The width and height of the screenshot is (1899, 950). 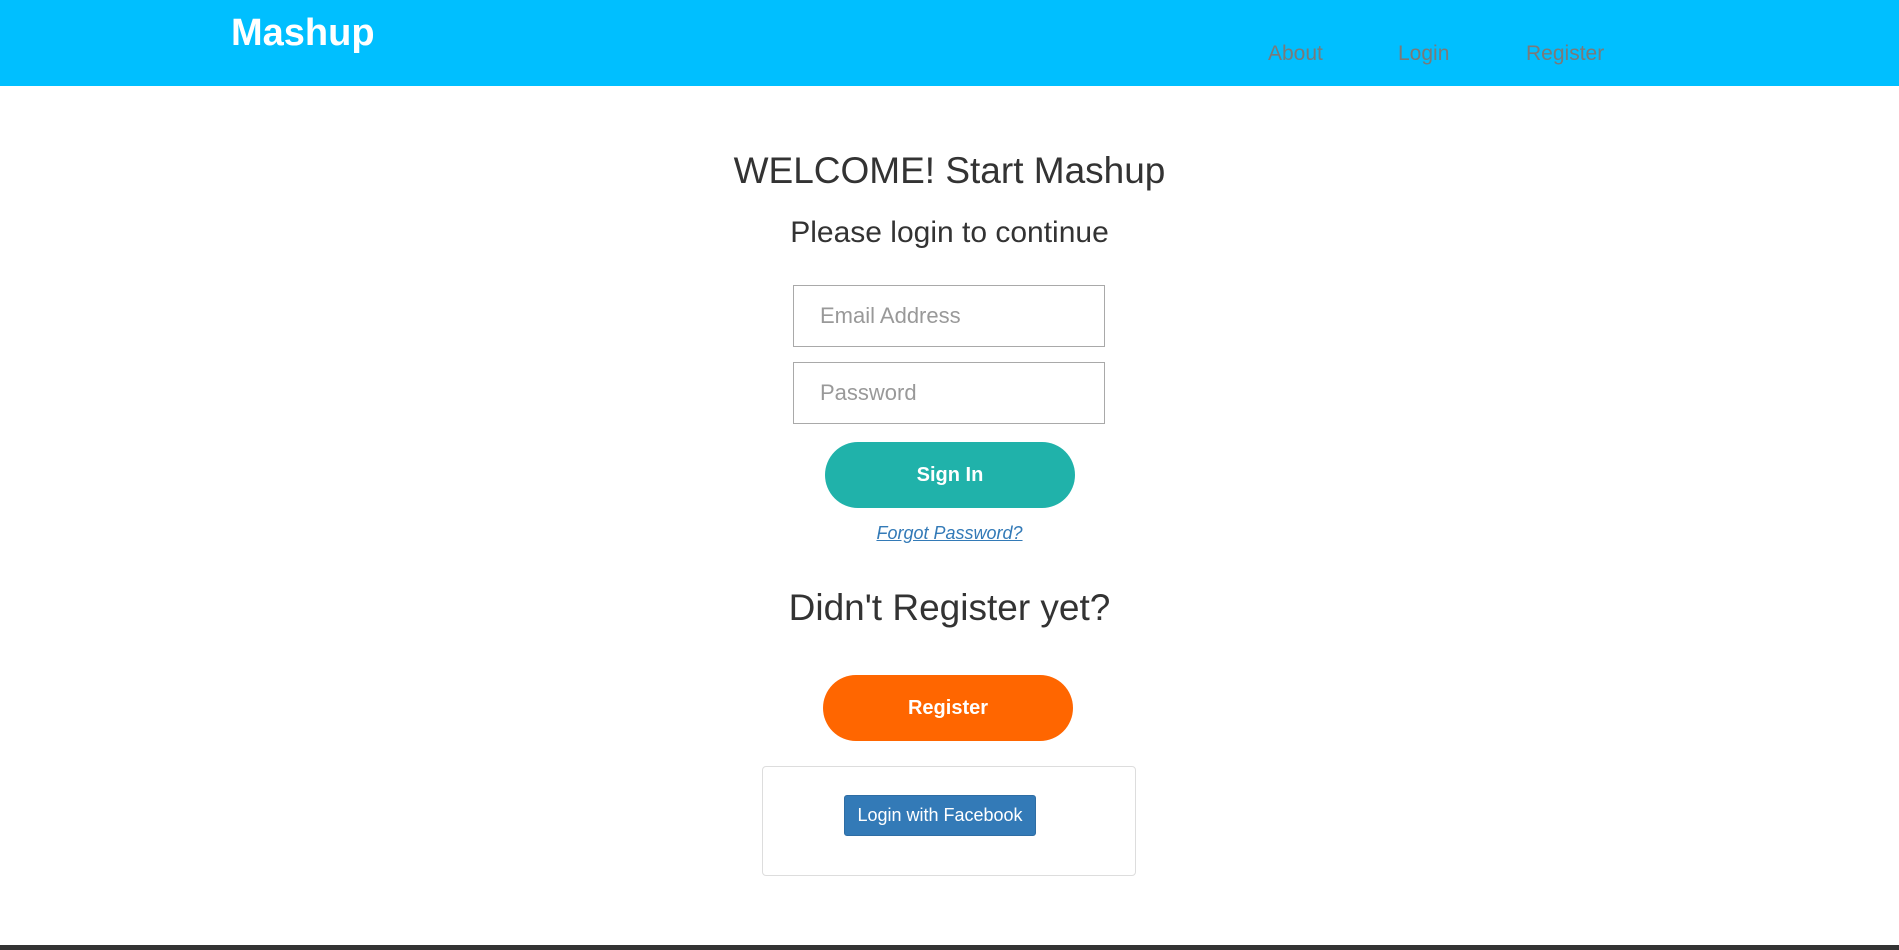 What do you see at coordinates (1295, 53) in the screenshot?
I see `nav-link-about: About` at bounding box center [1295, 53].